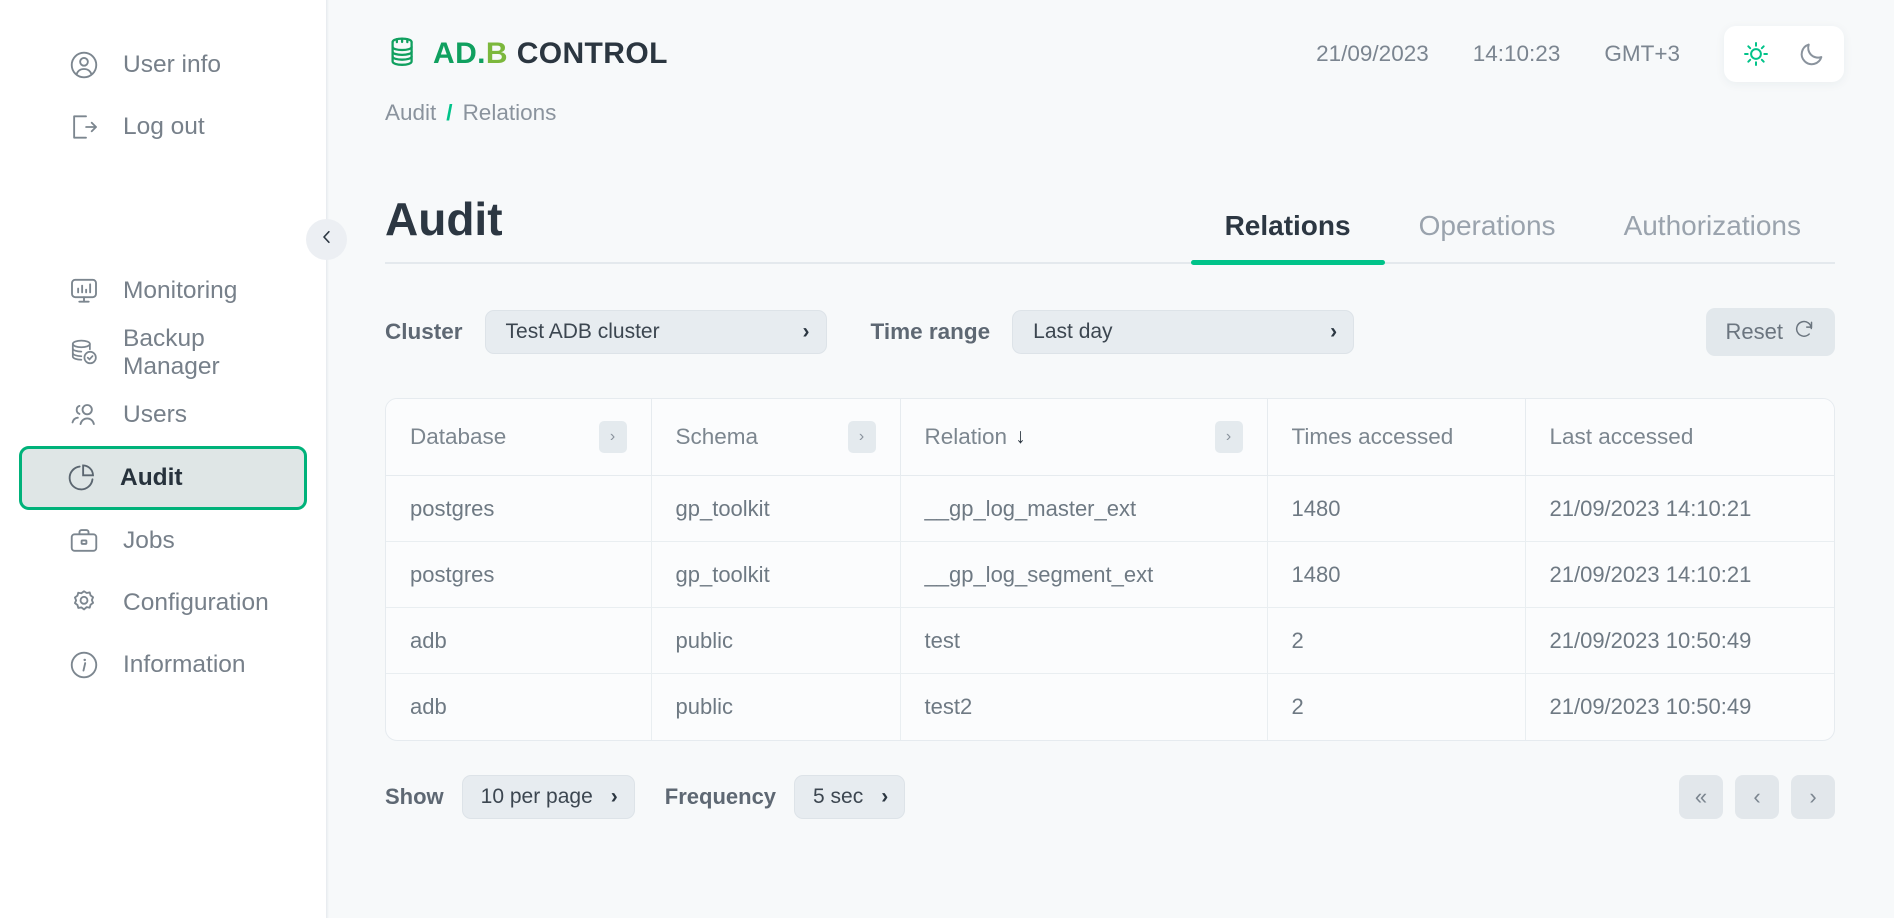 The width and height of the screenshot is (1894, 918). Describe the element at coordinates (84, 665) in the screenshot. I see `info-circle-icon` at that location.